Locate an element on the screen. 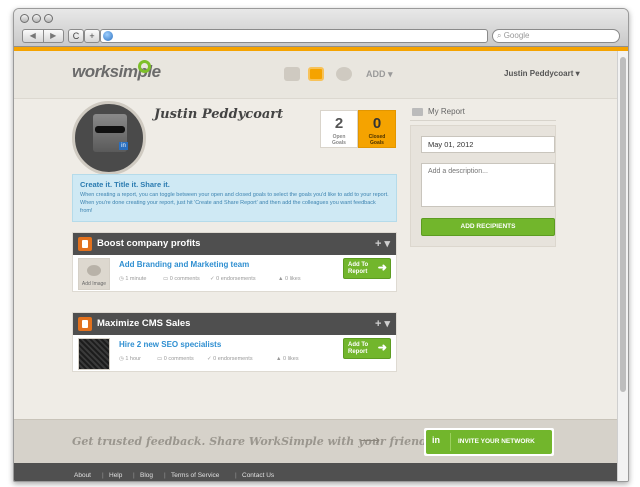 Image resolution: width=640 pixels, height=487 pixels. open-goals-label-2: Goals is located at coordinates (339, 143).